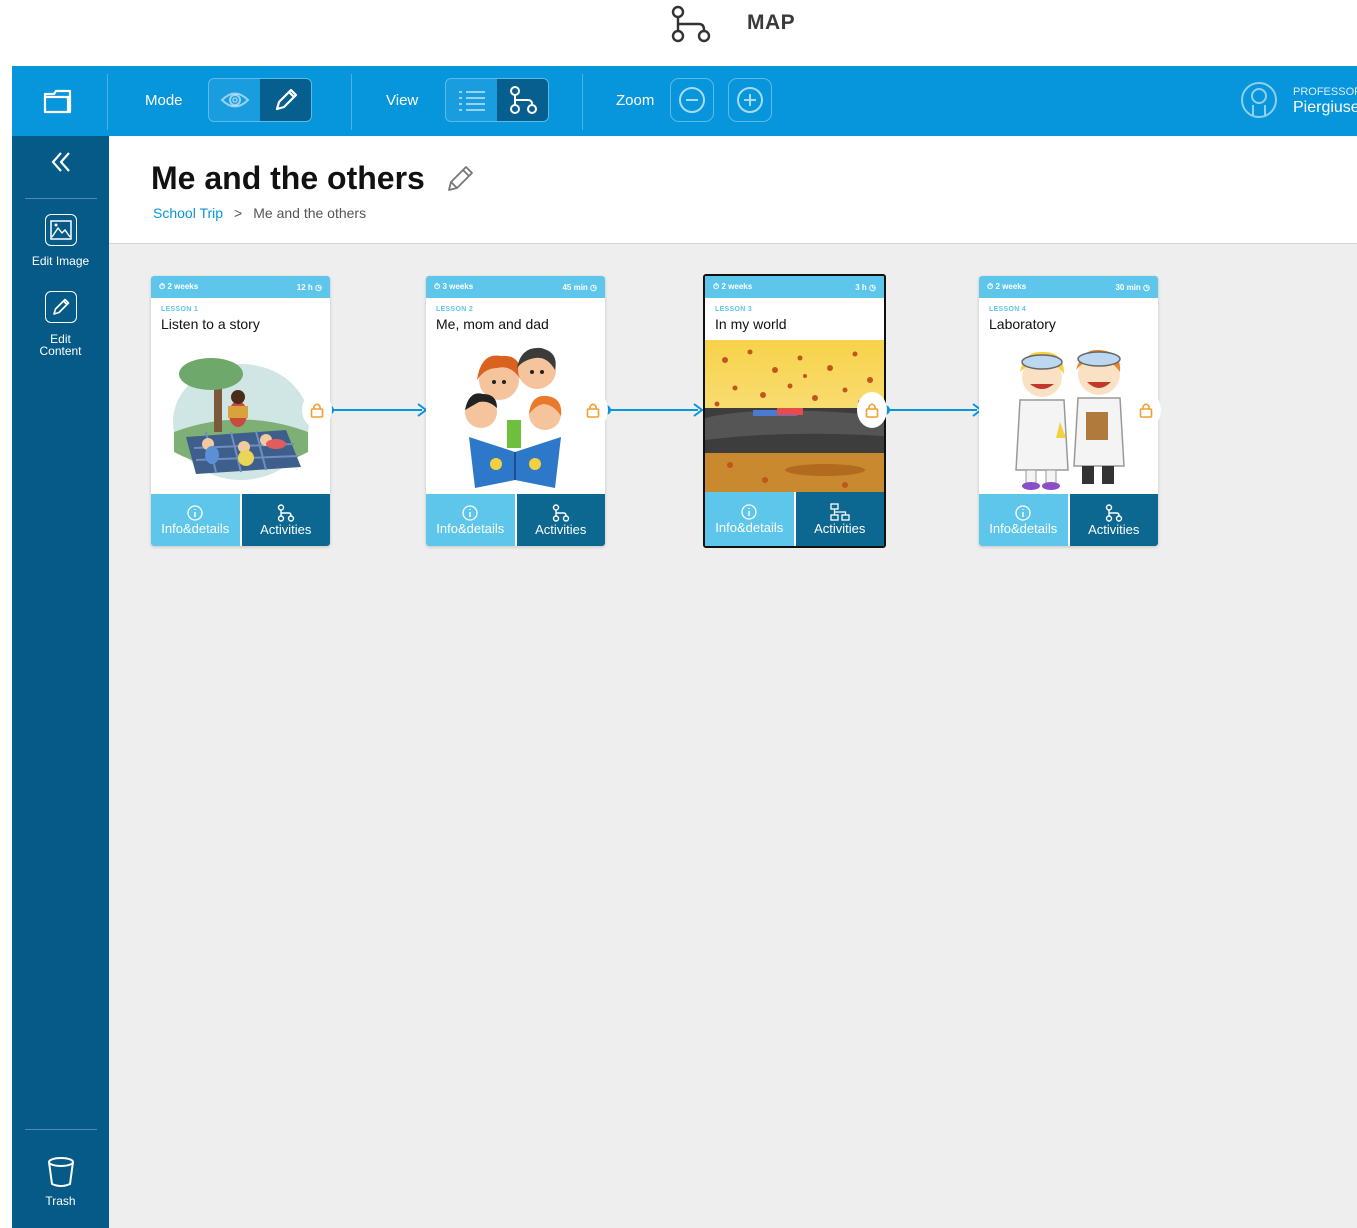 The height and width of the screenshot is (1228, 1357). Describe the element at coordinates (1022, 324) in the screenshot. I see `card-title: Laboratory` at that location.